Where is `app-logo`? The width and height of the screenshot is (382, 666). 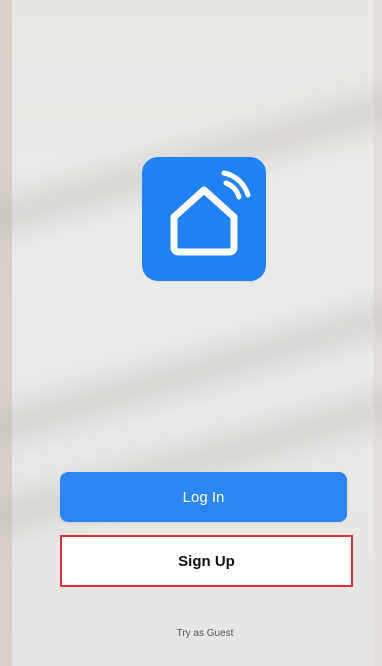 app-logo is located at coordinates (204, 219).